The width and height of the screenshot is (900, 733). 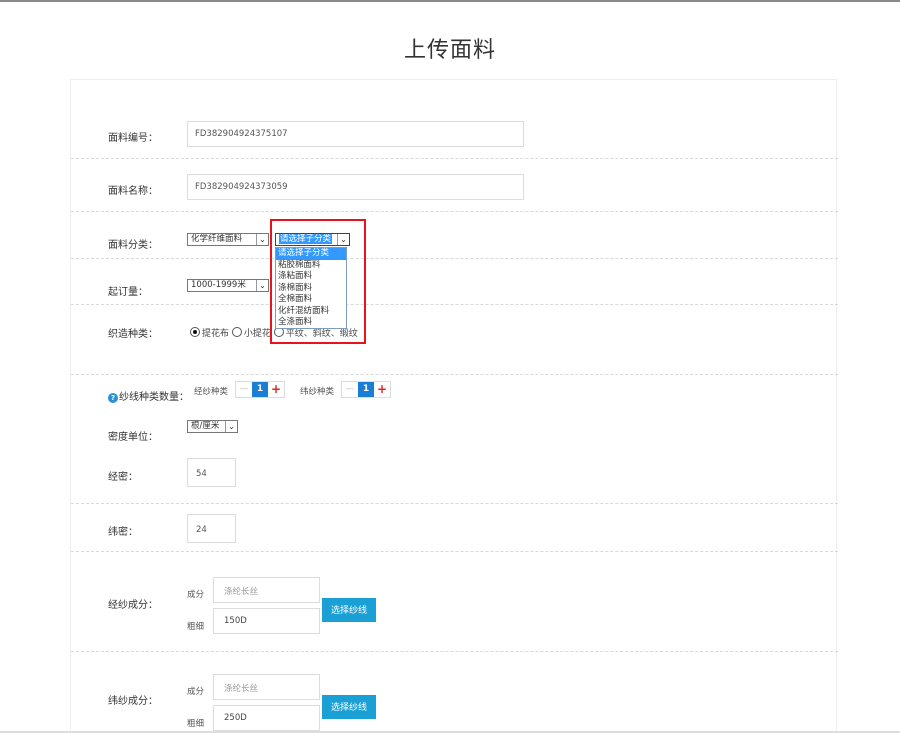 I want to click on moq-label: 起订量：, so click(x=128, y=292).